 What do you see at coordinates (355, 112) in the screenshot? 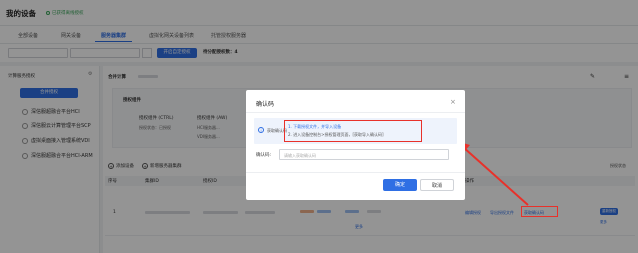
I see `dialog-divider` at bounding box center [355, 112].